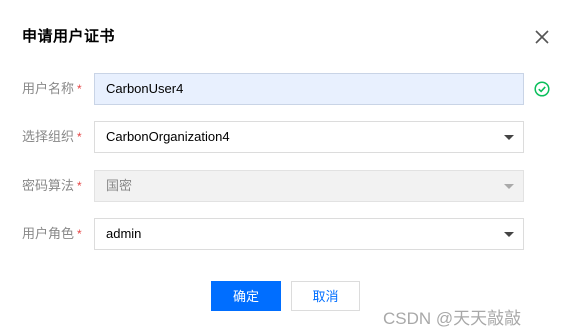 The width and height of the screenshot is (570, 334). I want to click on role-label: 用户角色 *, so click(52, 233).